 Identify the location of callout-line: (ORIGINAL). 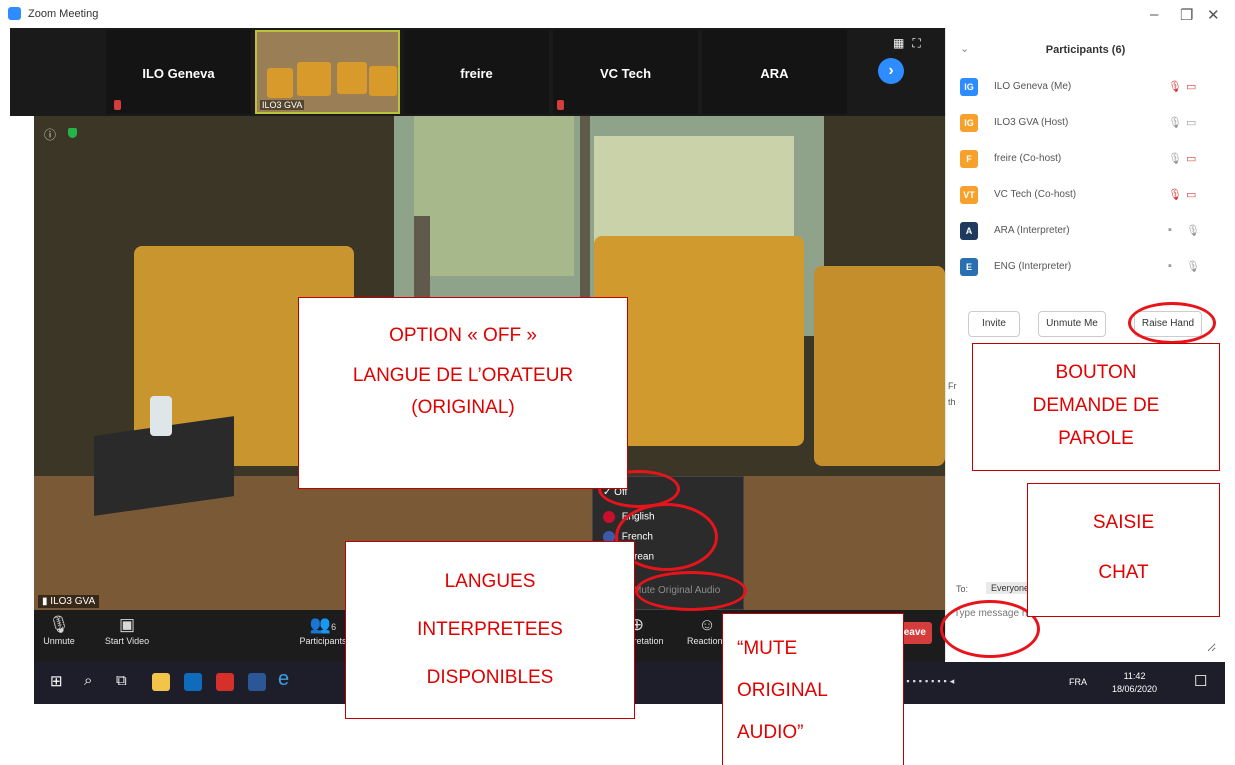
(463, 407).